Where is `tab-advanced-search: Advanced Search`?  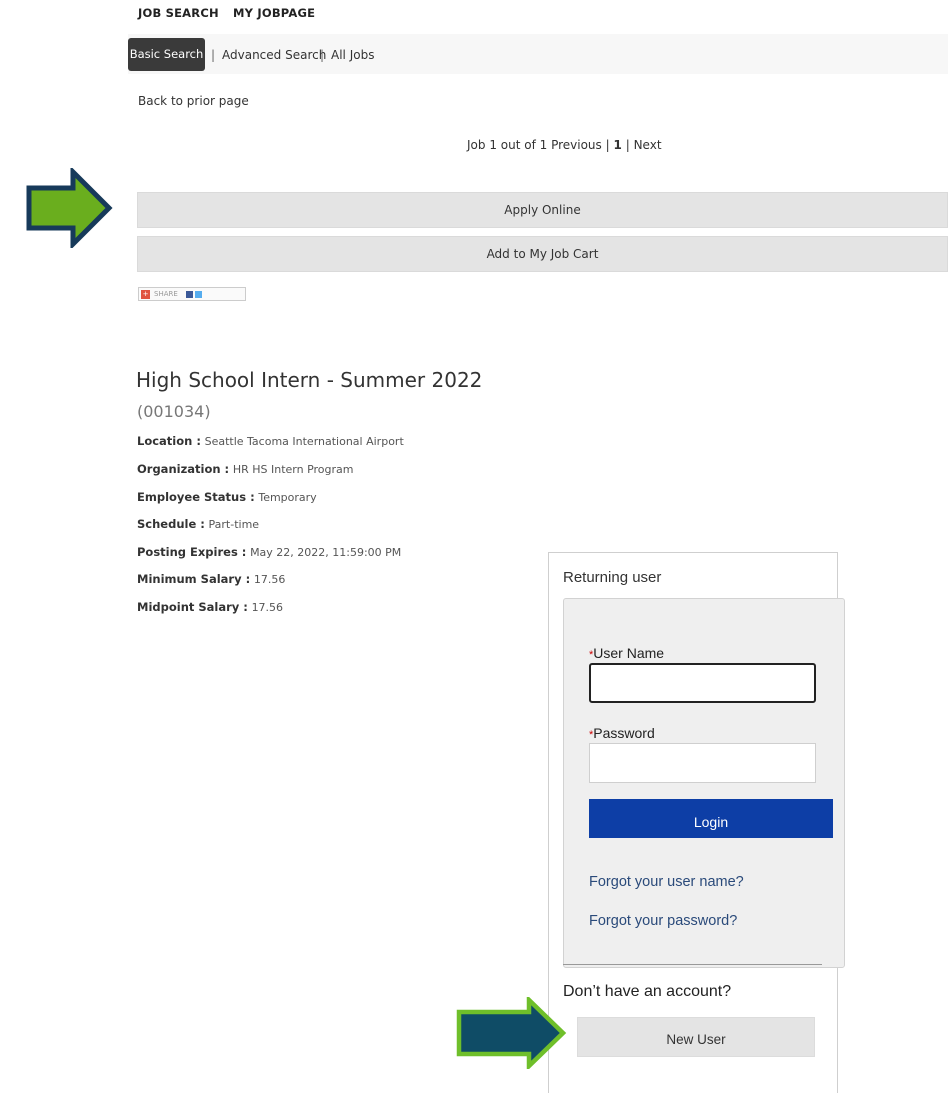
tab-advanced-search: Advanced Search is located at coordinates (274, 55).